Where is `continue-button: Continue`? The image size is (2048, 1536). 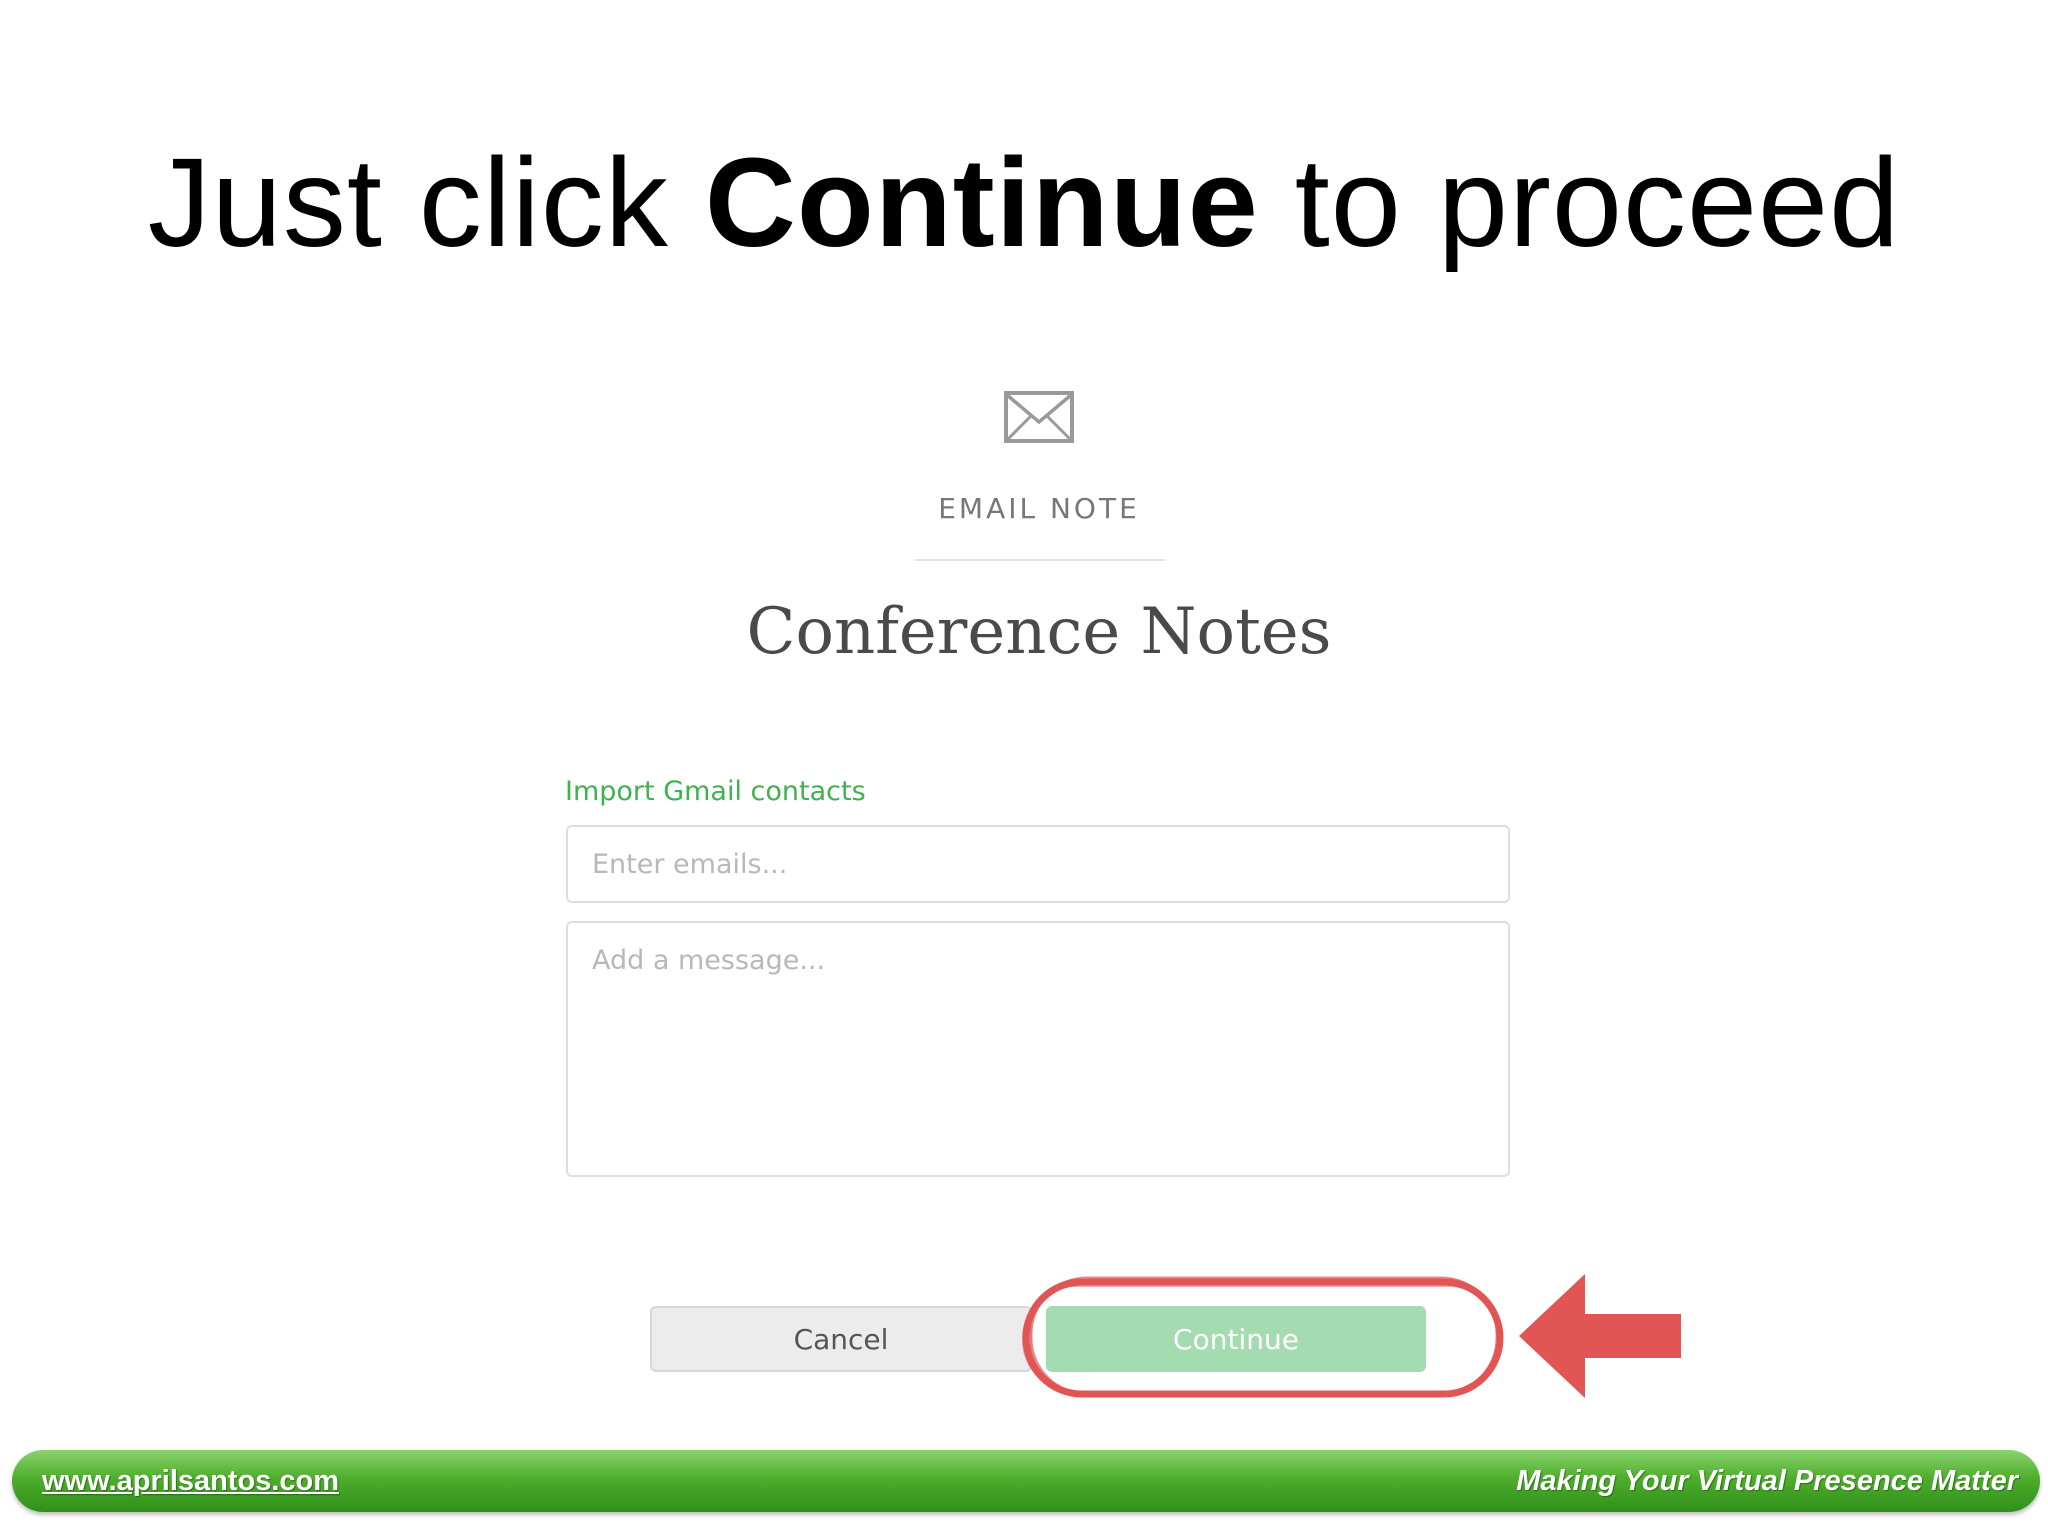 continue-button: Continue is located at coordinates (1236, 1339).